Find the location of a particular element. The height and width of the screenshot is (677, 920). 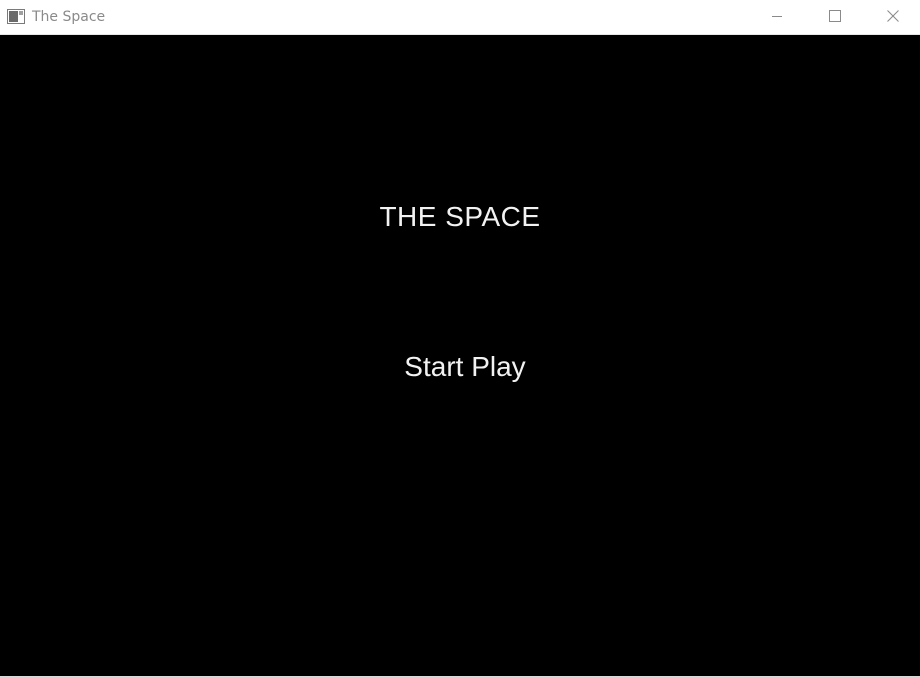

close-icon is located at coordinates (893, 18).